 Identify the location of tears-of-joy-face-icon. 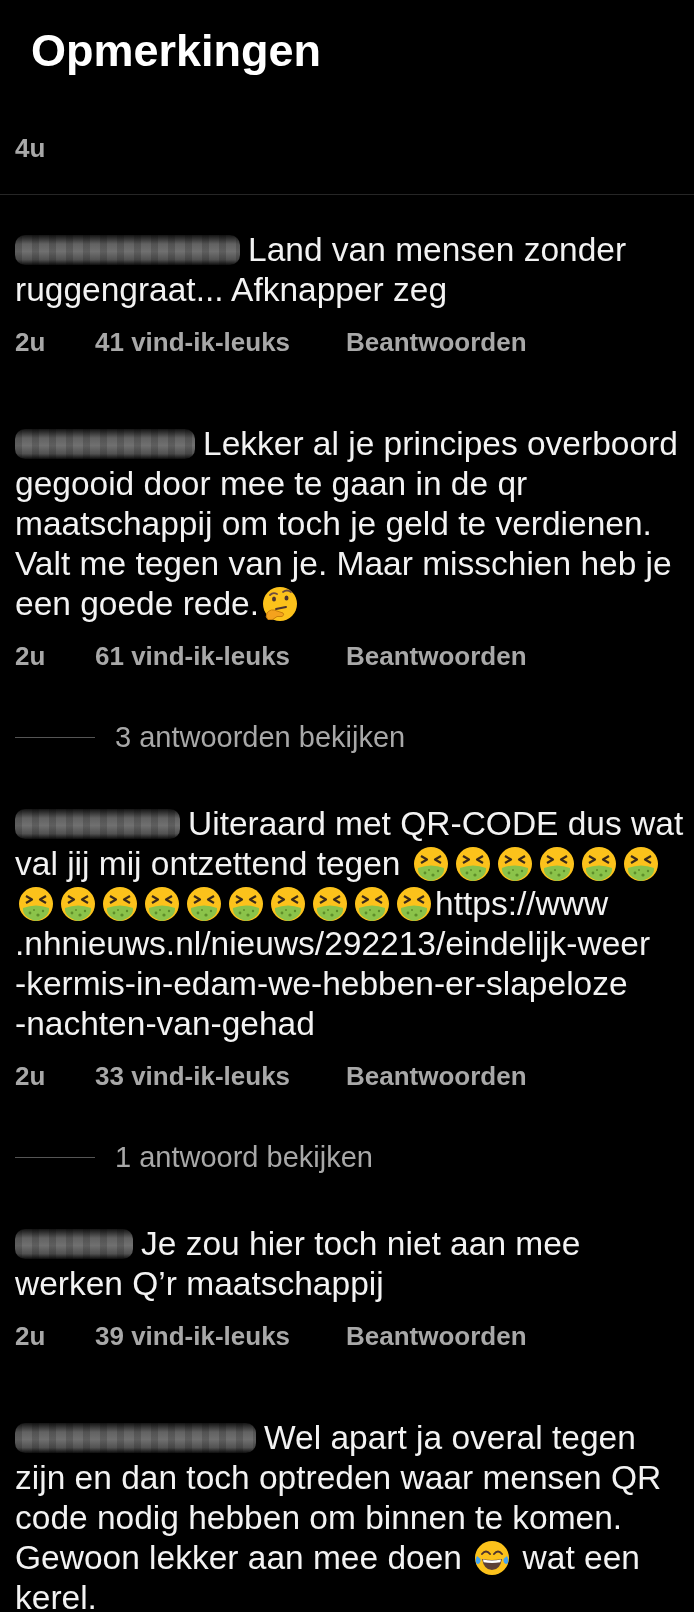
(492, 1558).